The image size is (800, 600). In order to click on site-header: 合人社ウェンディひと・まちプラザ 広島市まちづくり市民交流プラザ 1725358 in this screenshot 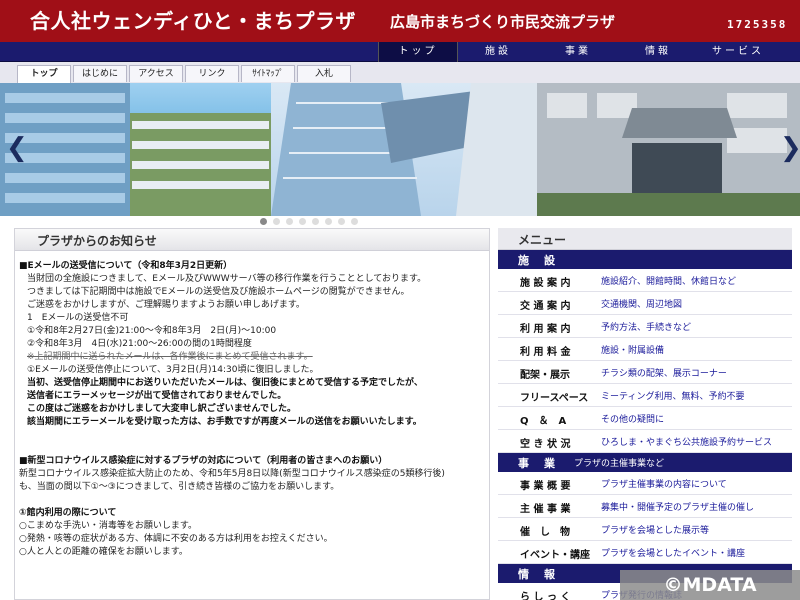, I will do `click(400, 21)`.